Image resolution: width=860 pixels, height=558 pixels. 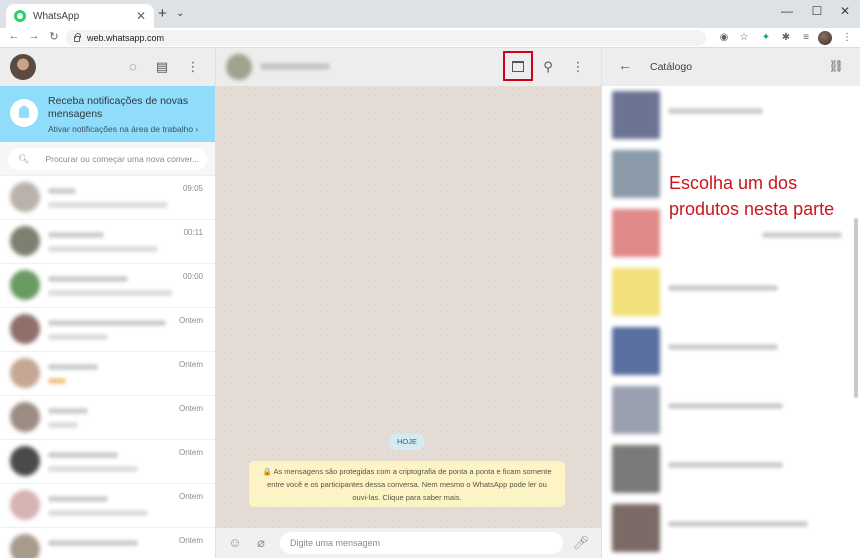 What do you see at coordinates (407, 442) in the screenshot?
I see `date-chip: HOJE` at bounding box center [407, 442].